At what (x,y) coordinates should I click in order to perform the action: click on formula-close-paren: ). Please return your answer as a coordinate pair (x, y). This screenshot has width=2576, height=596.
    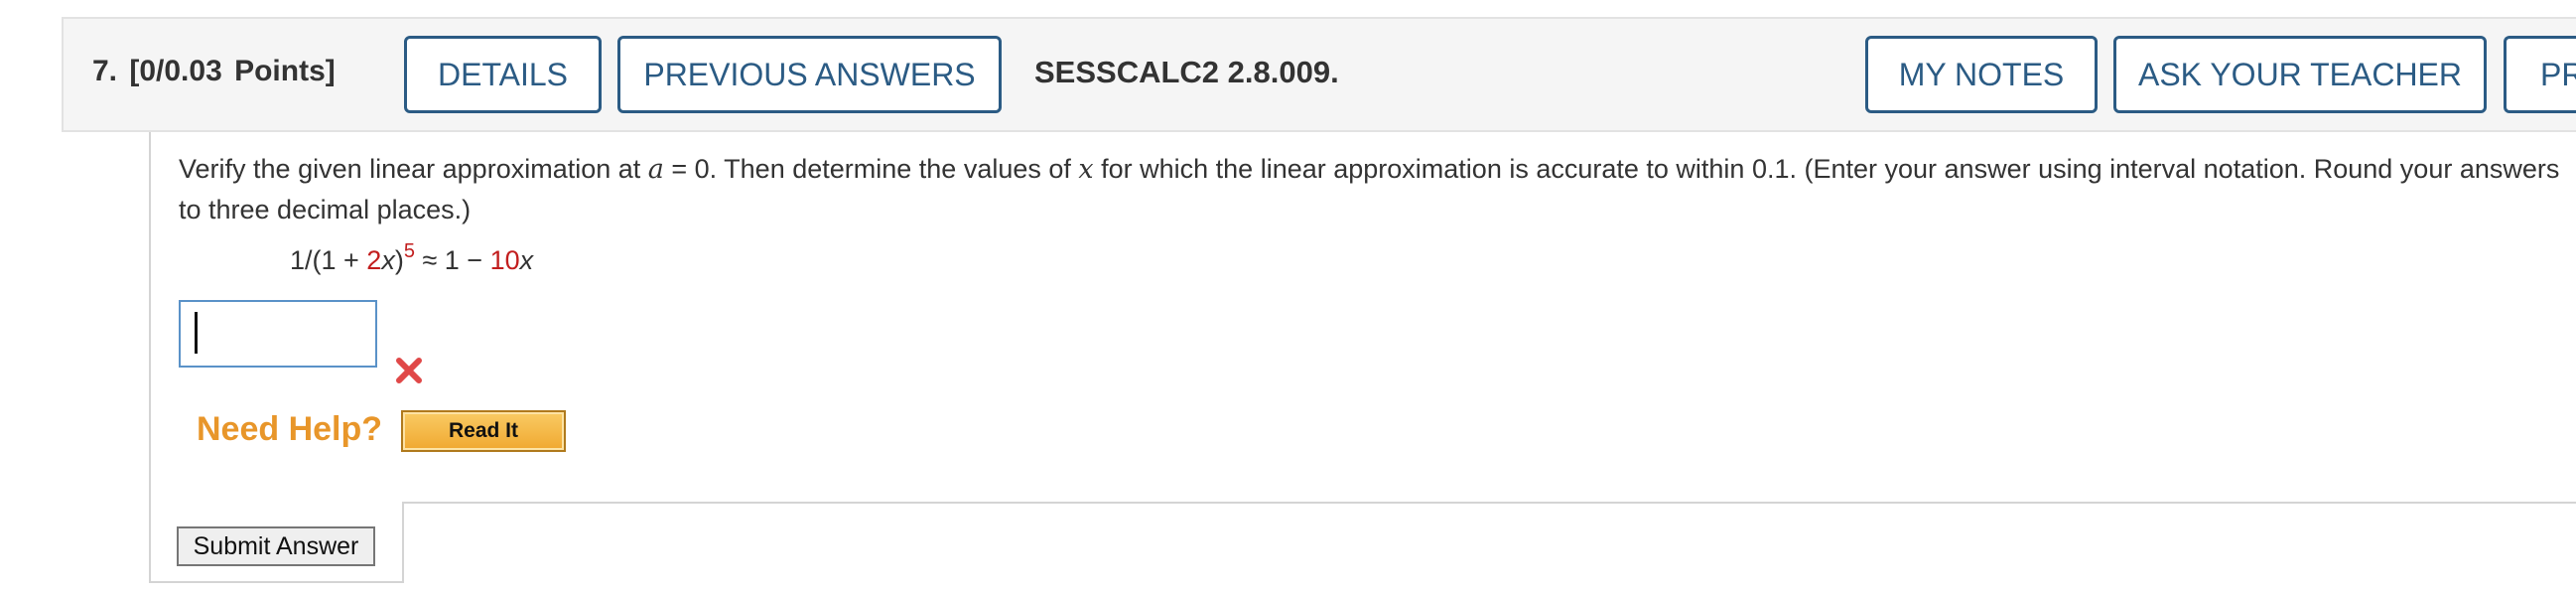
    Looking at the image, I should click on (399, 260).